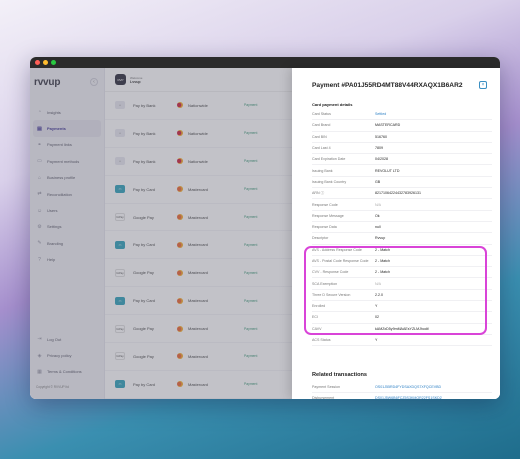 The width and height of the screenshot is (520, 459). I want to click on detail-value: 82171064224432783926131, so click(398, 193).